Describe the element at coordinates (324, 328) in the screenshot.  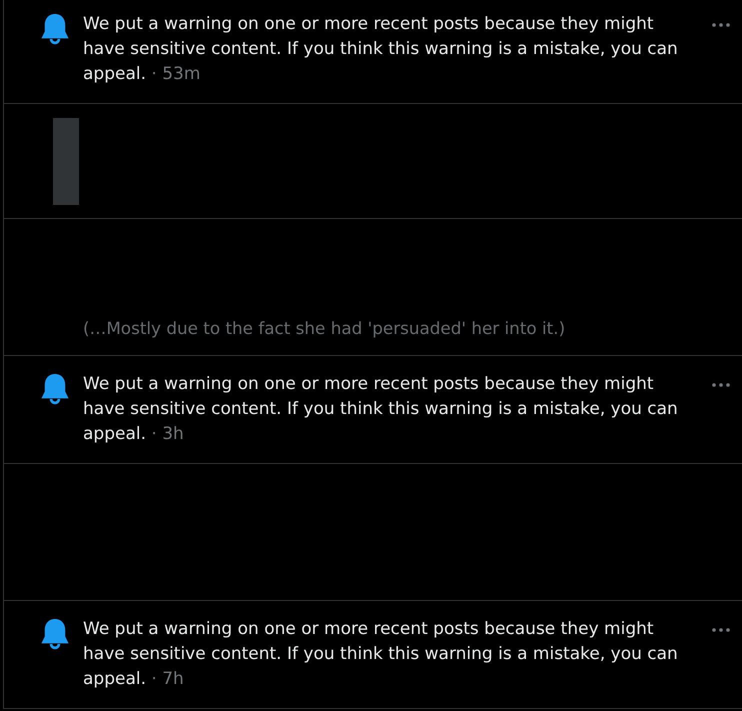
I see `post-text: (…Mostly due to the fact she had 'persuaded' her into it.)` at that location.